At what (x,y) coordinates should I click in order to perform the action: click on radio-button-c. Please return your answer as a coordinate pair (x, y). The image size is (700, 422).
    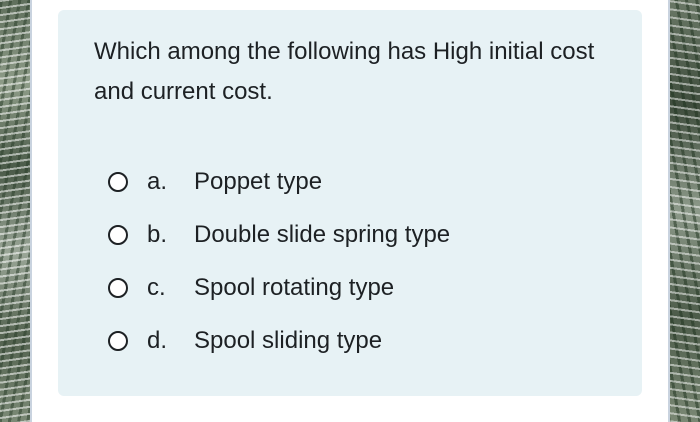
    Looking at the image, I should click on (118, 287).